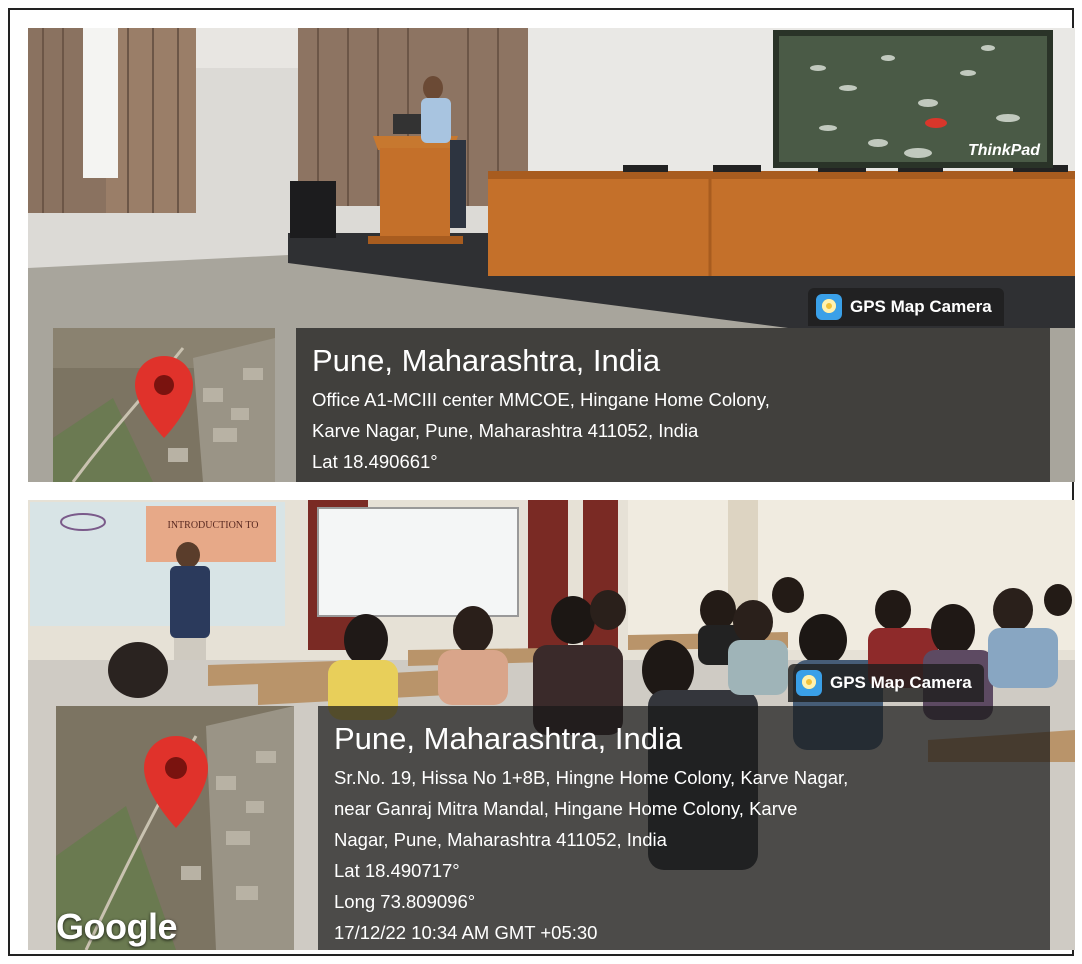  Describe the element at coordinates (117, 926) in the screenshot. I see `map-credit: Google` at that location.